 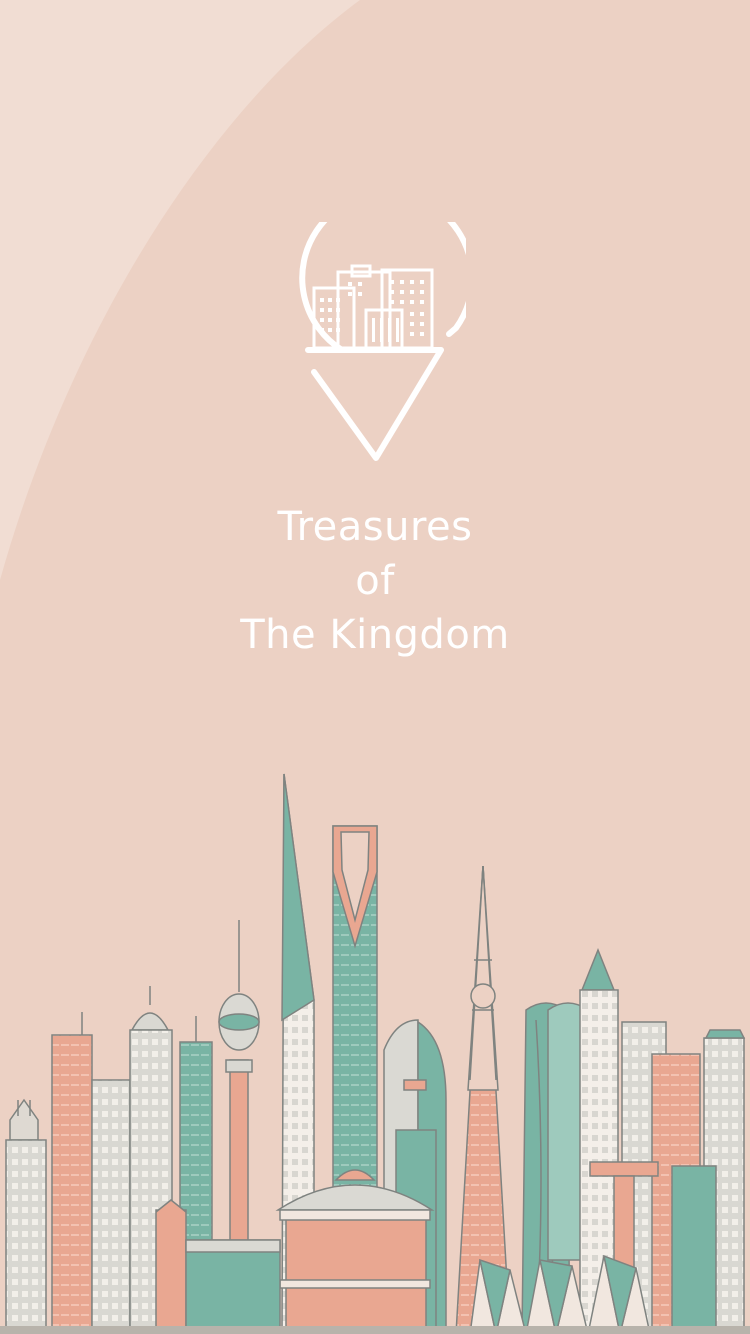 I want to click on app-title: Treasures of The Kingdom, so click(x=375, y=581).